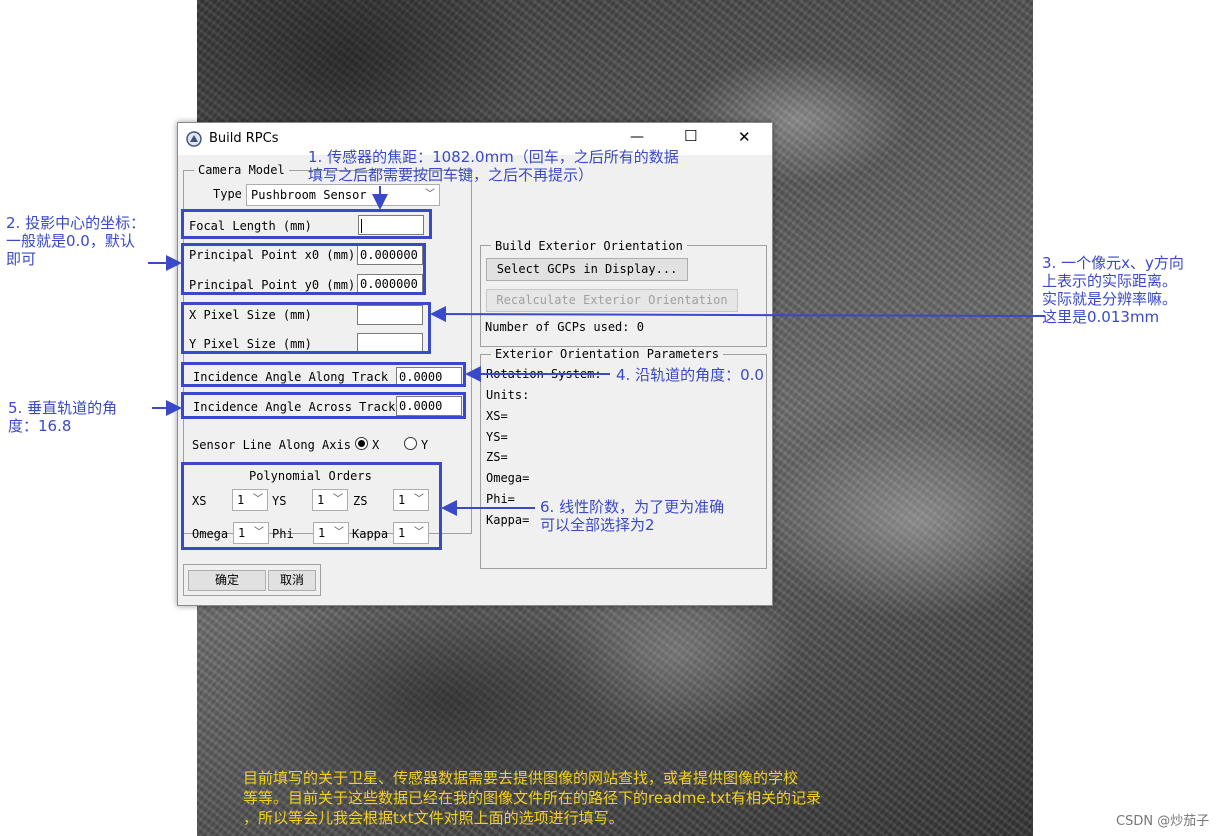 This screenshot has height=836, width=1231. What do you see at coordinates (21, 259) in the screenshot?
I see `annotation-2-line3: 即可` at bounding box center [21, 259].